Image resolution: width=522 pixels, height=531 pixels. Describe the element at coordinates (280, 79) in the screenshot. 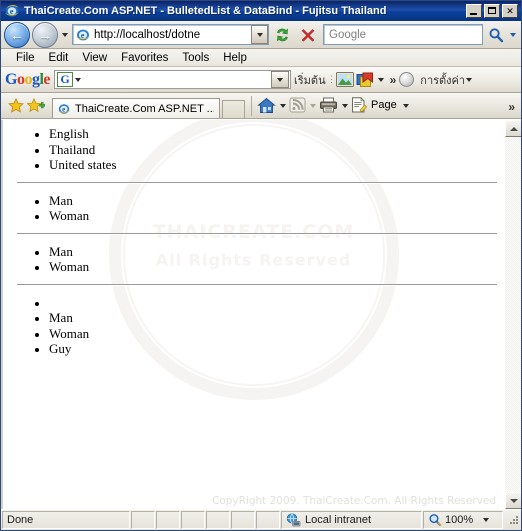

I see `google-search-dropdown-button` at that location.